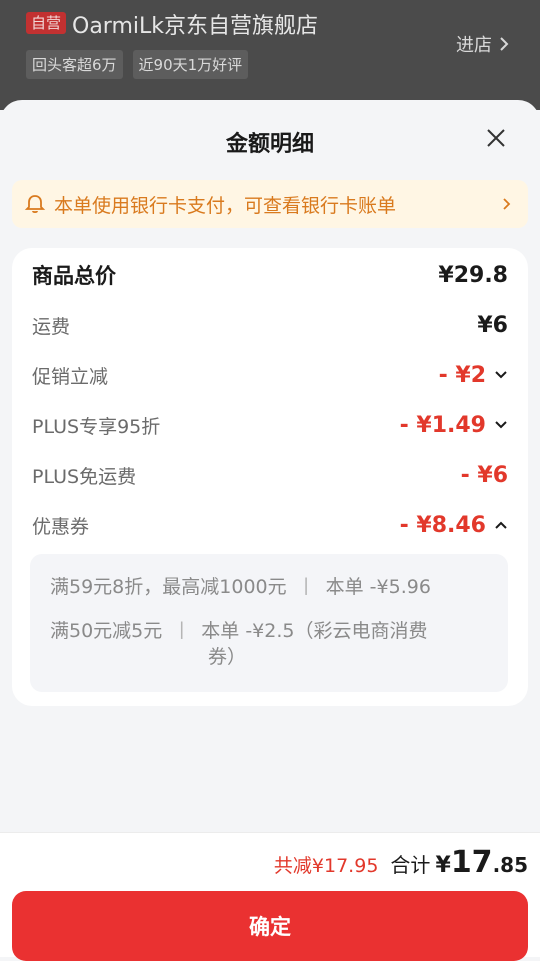 This screenshot has width=540, height=961. Describe the element at coordinates (270, 525) in the screenshot. I see `coupon-row: 优惠券 - ¥8.46` at that location.